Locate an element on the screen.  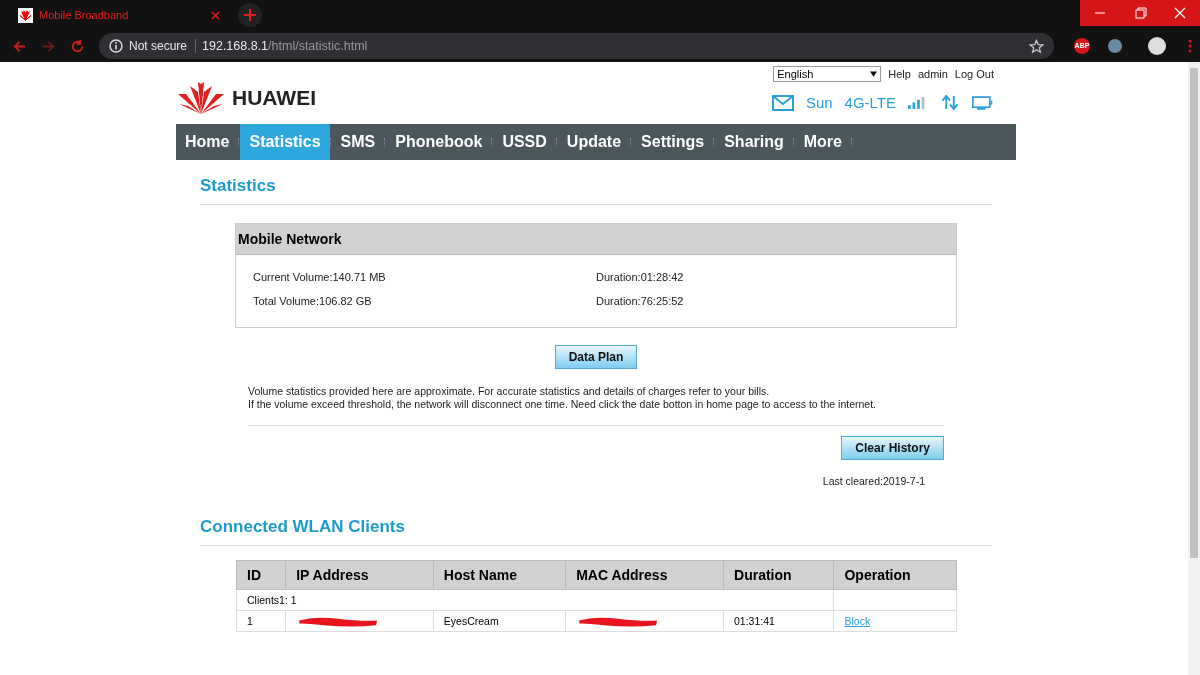
nav-tab: SMS is located at coordinates (358, 142).